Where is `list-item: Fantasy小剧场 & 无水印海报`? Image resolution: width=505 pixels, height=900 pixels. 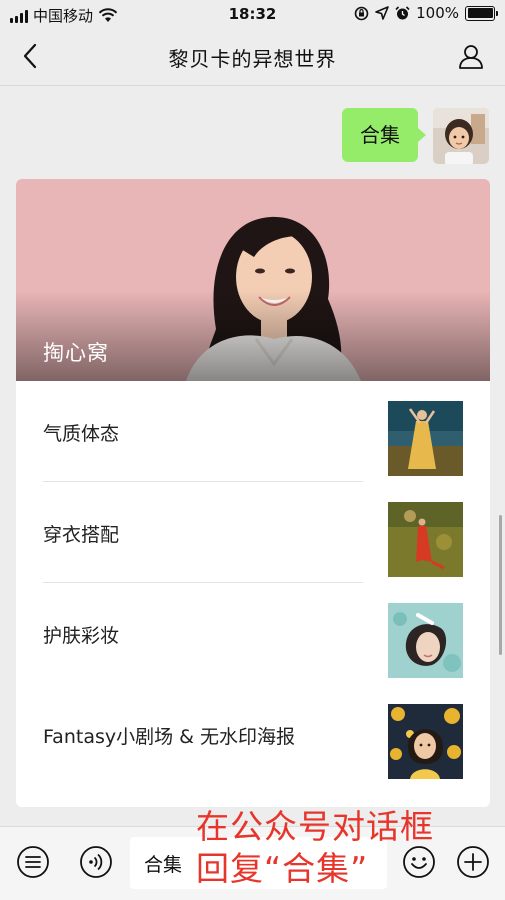 list-item: Fantasy小剧场 & 无水印海报 is located at coordinates (253, 734).